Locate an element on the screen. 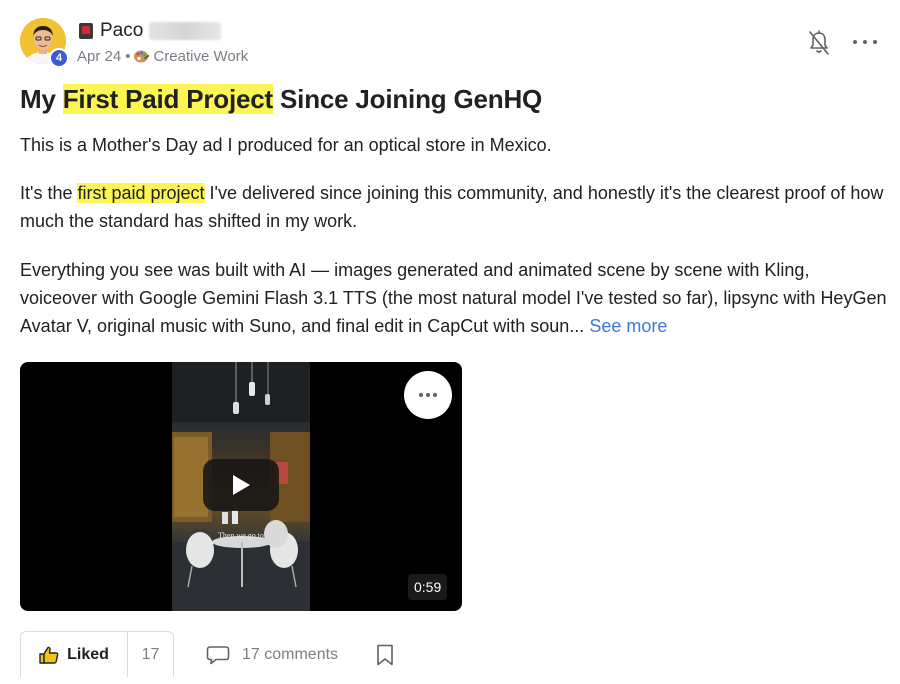 This screenshot has width=900, height=684. video-more-button is located at coordinates (428, 395).